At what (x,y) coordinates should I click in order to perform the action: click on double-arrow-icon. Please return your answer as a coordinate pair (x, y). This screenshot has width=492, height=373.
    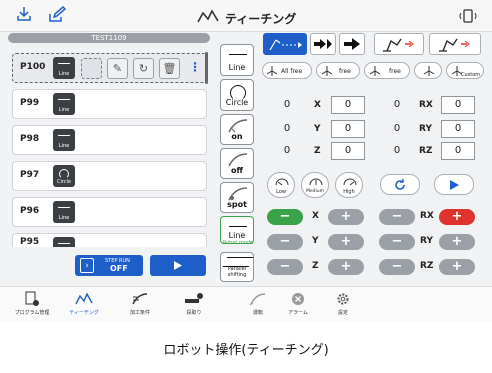
    Looking at the image, I should click on (323, 44).